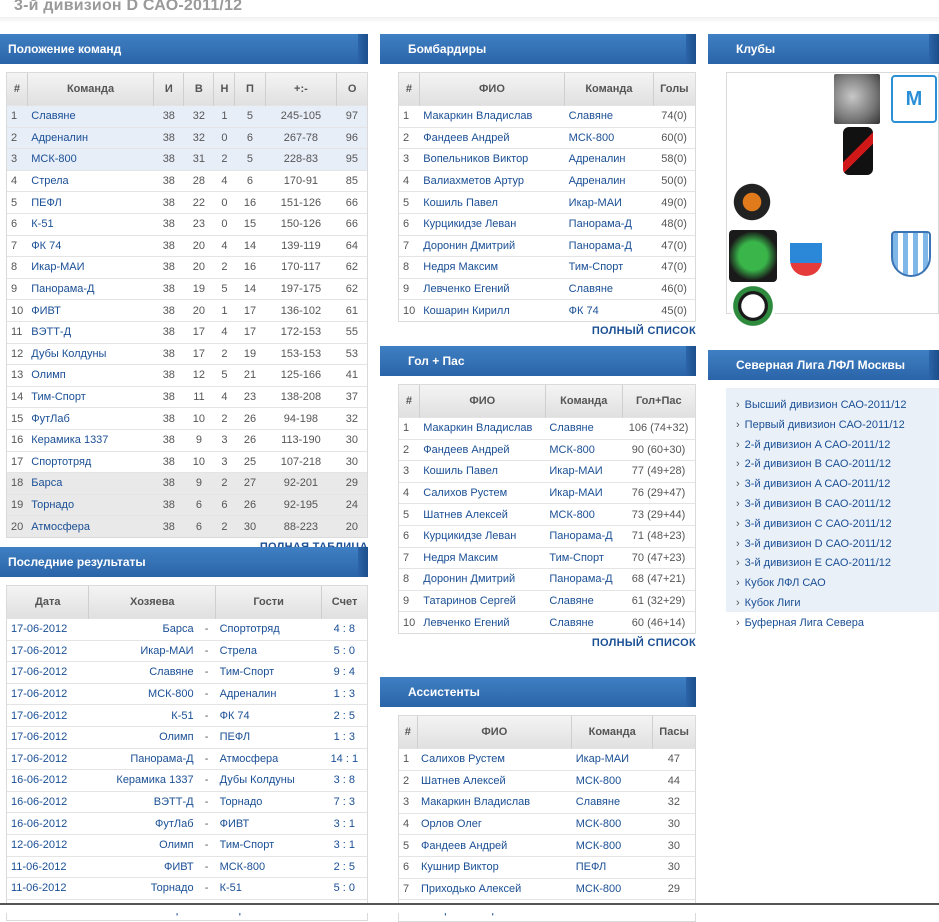  What do you see at coordinates (269, 602) in the screenshot?
I see `column-header: Гости` at bounding box center [269, 602].